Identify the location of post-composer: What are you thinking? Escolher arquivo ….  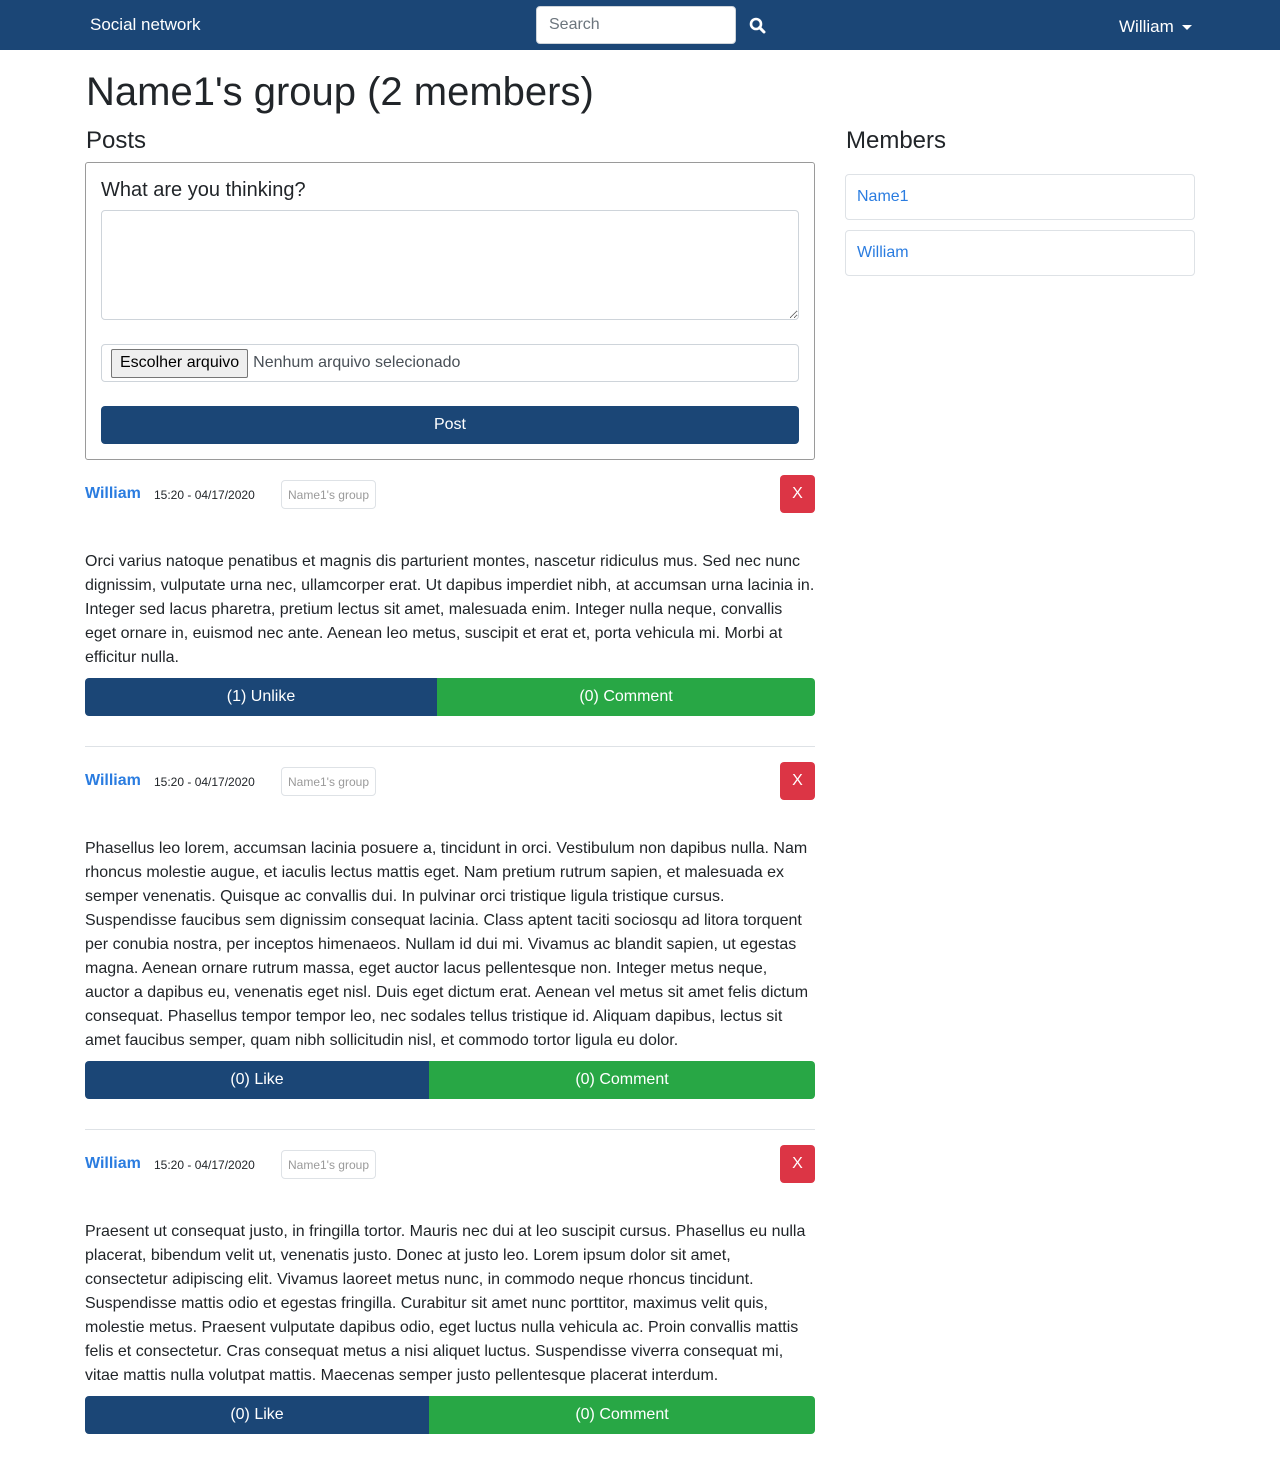
(450, 311).